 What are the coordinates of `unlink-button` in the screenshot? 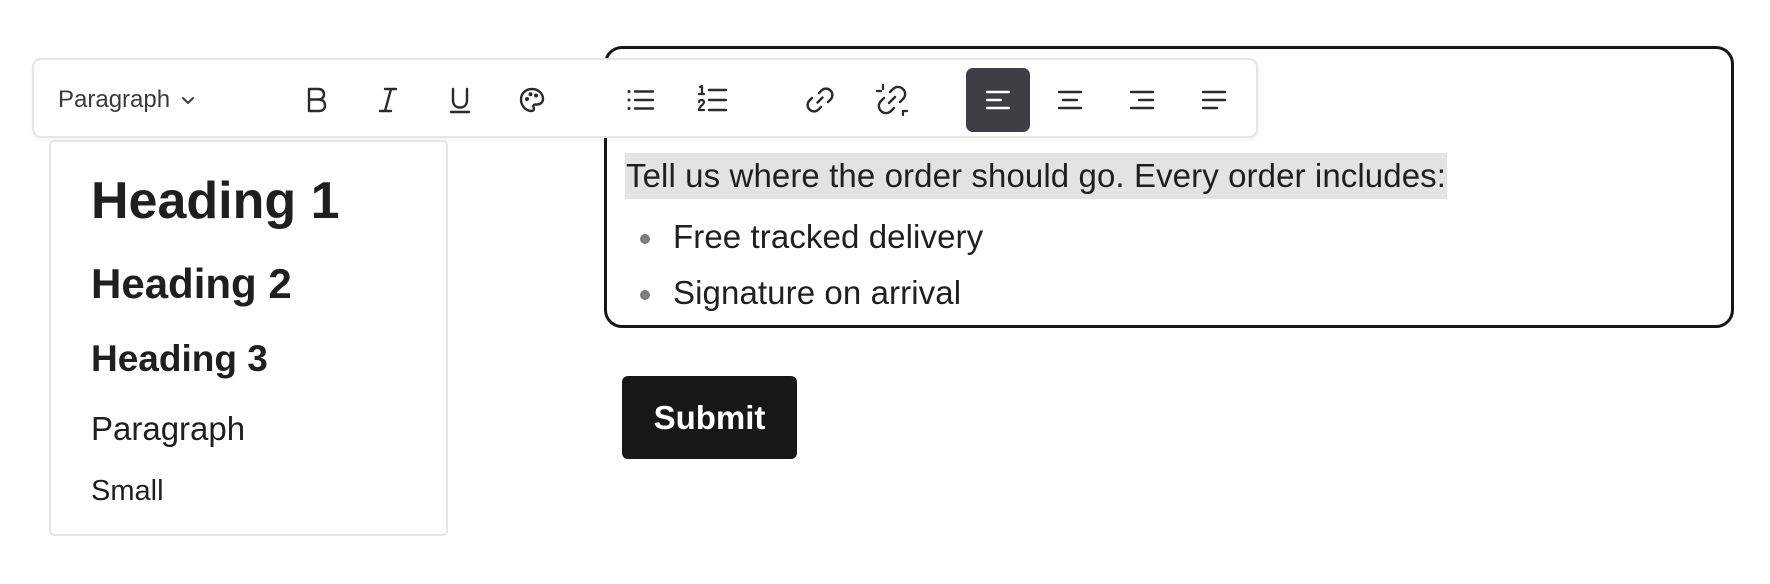 It's located at (892, 100).